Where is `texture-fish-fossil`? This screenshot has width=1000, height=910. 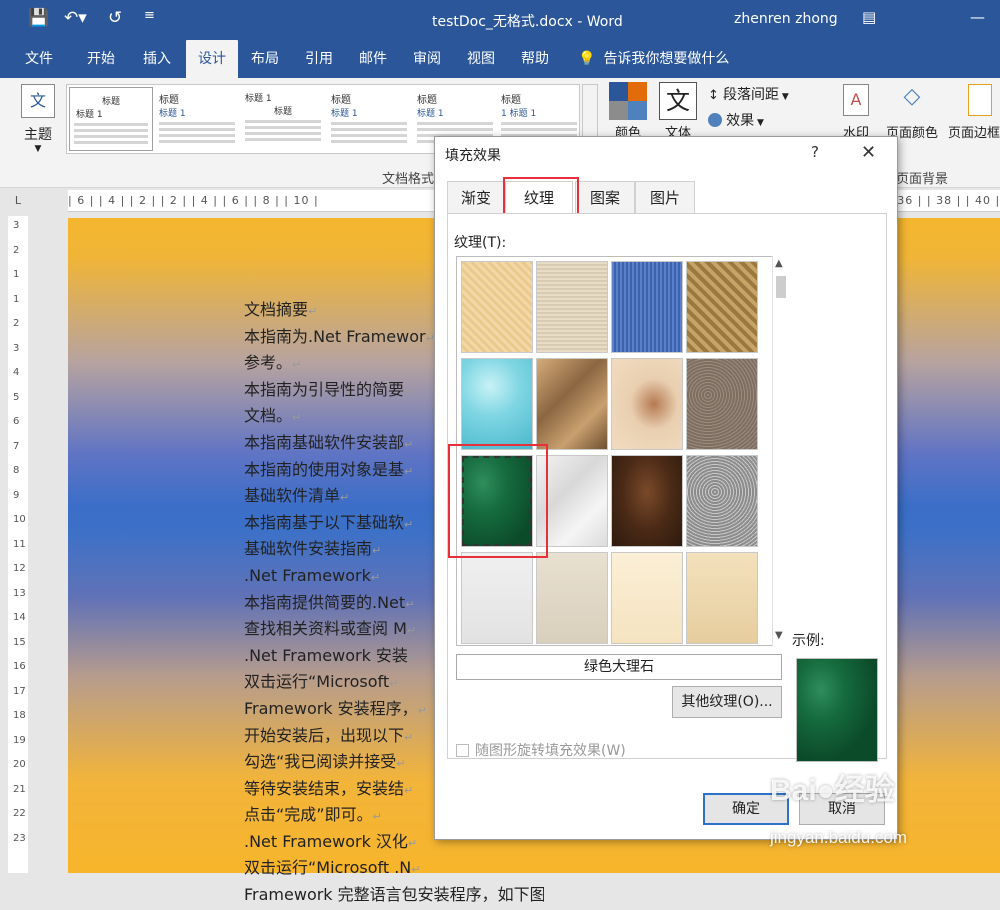
texture-fish-fossil is located at coordinates (647, 404).